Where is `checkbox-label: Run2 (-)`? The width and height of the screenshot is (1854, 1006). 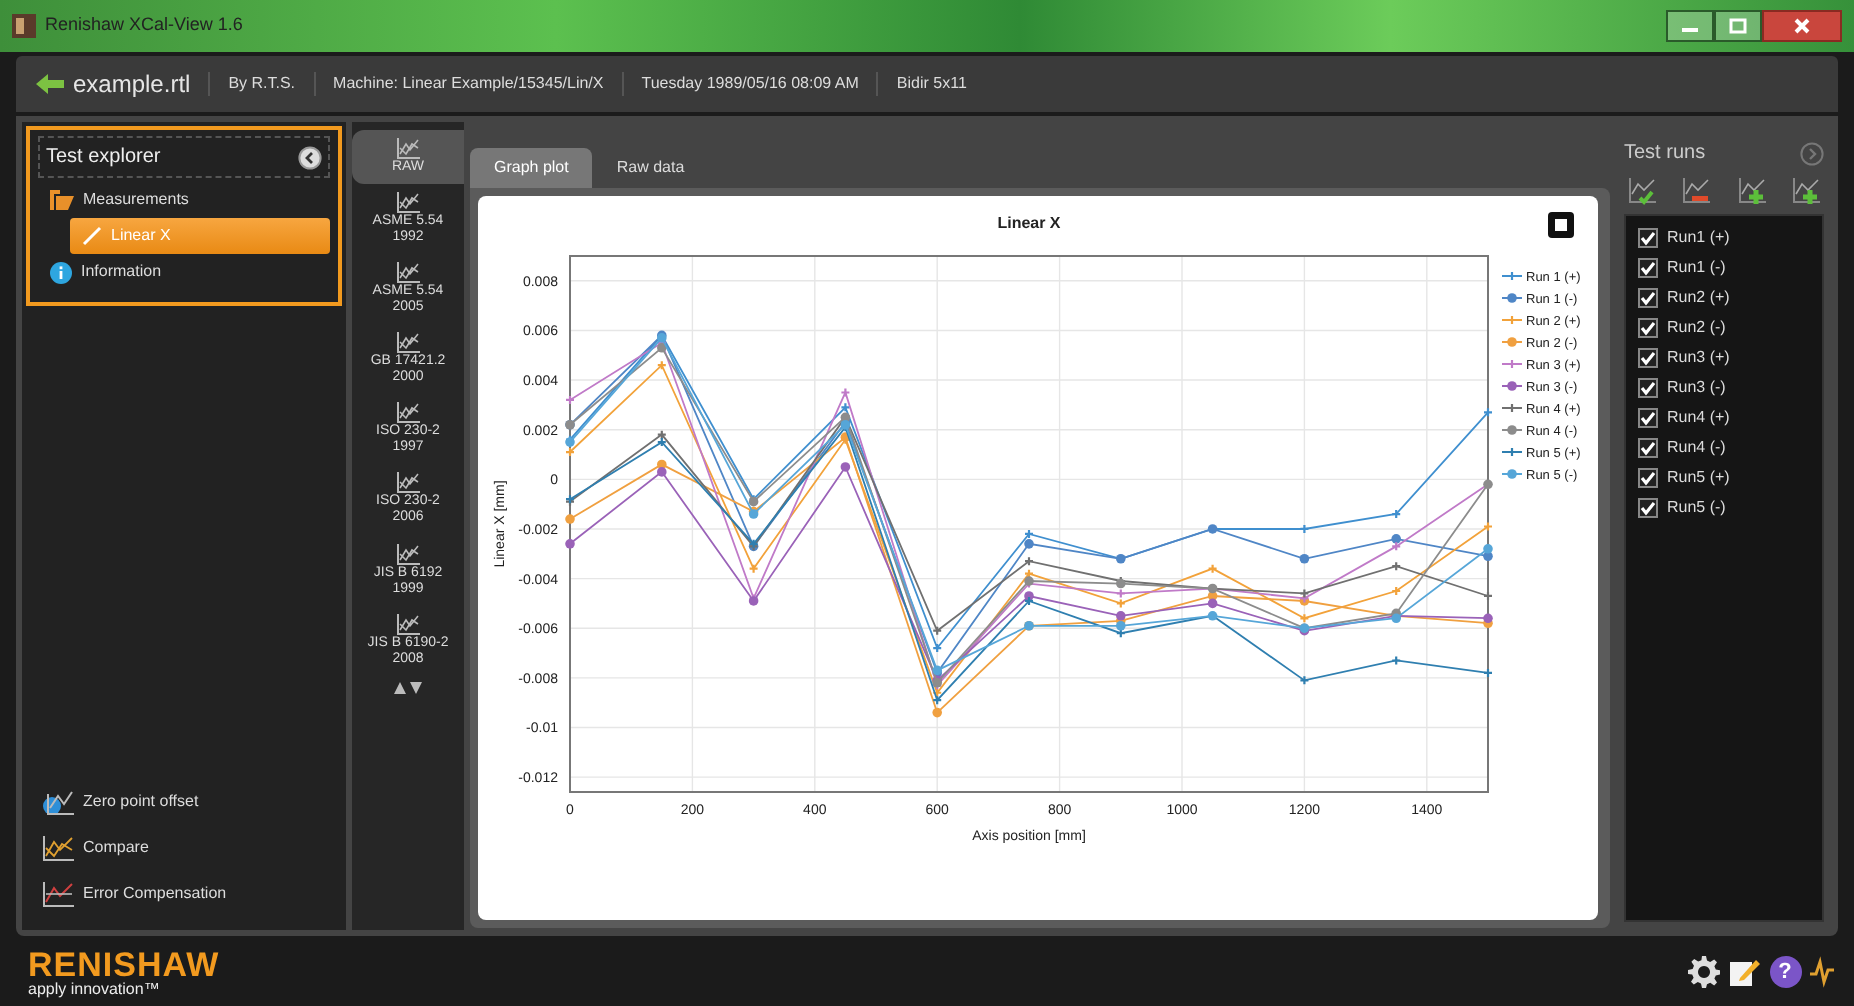
checkbox-label: Run2 (-) is located at coordinates (1696, 327).